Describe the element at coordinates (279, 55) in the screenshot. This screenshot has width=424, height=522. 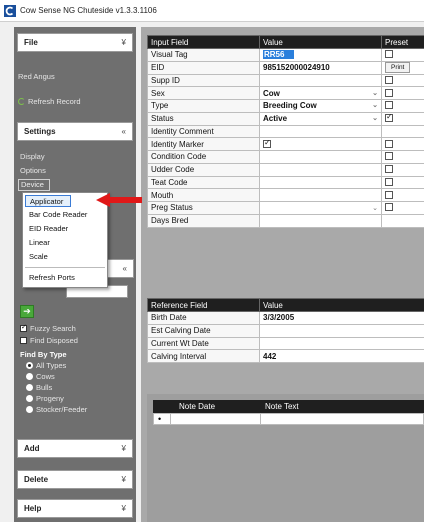
I see `value-text: RR56` at that location.